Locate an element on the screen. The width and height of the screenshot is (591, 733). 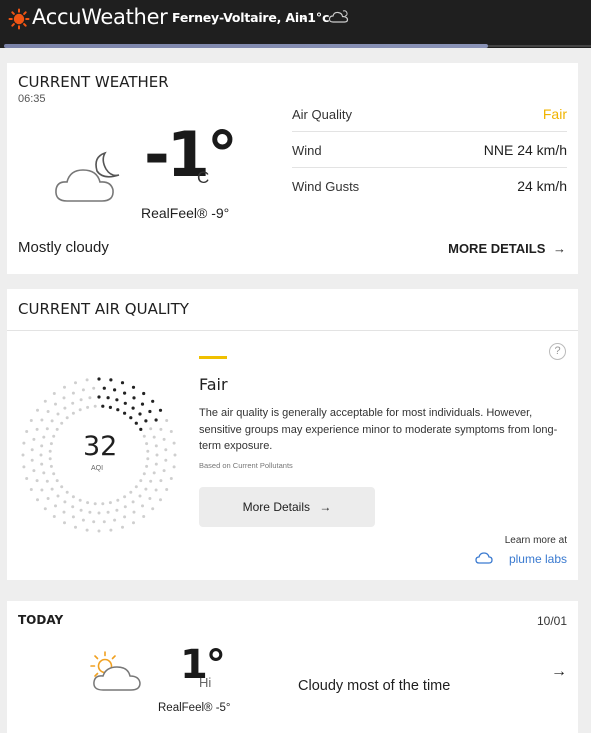
plume-labs-logo-icon is located at coordinates (484, 558).